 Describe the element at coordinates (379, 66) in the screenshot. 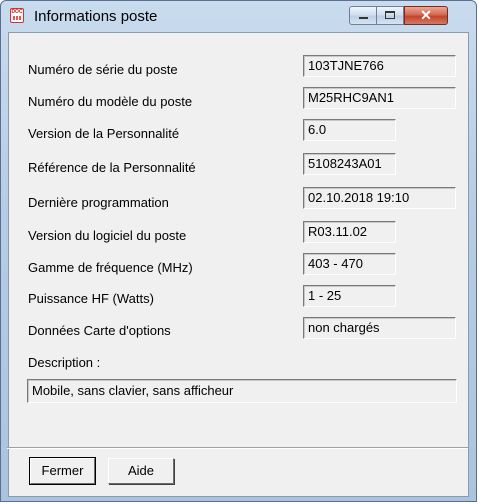

I see `serial-number-field: 103TJNE766` at that location.